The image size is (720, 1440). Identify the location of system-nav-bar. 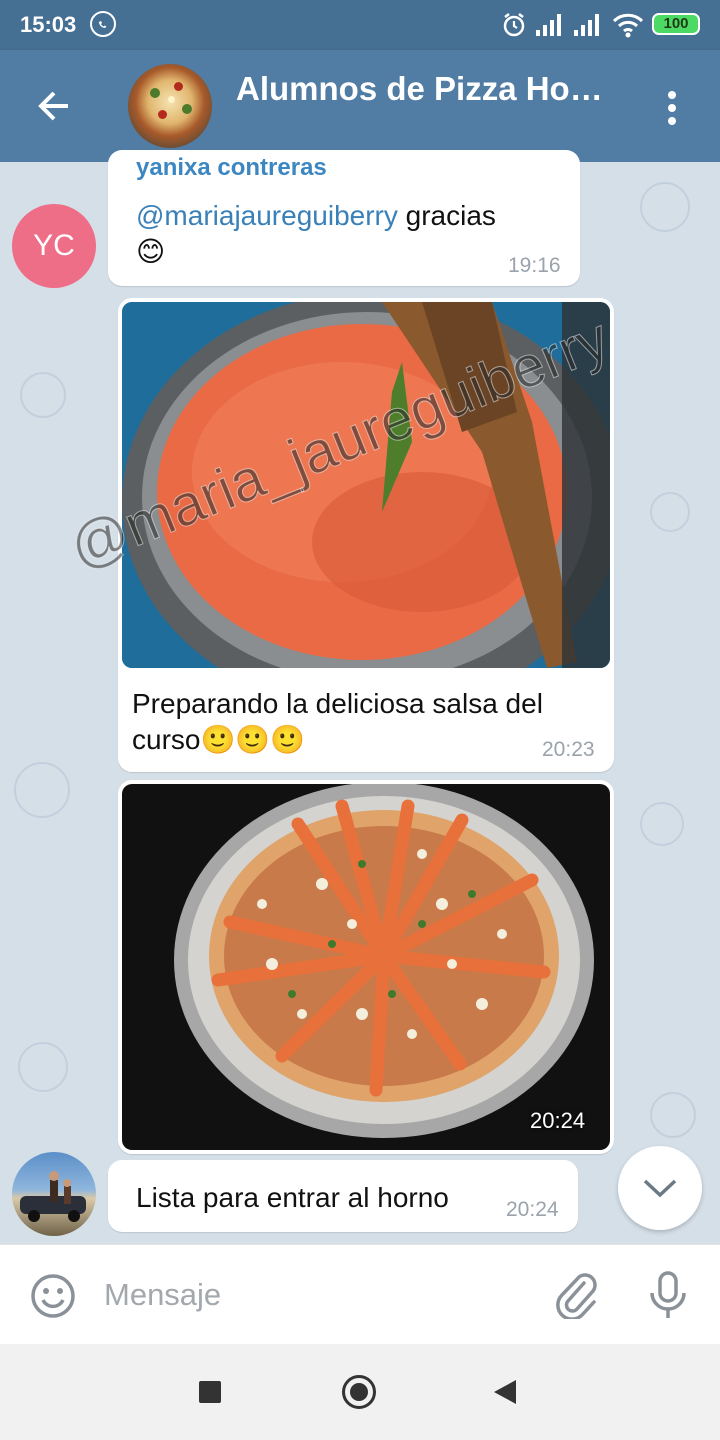
(360, 1392).